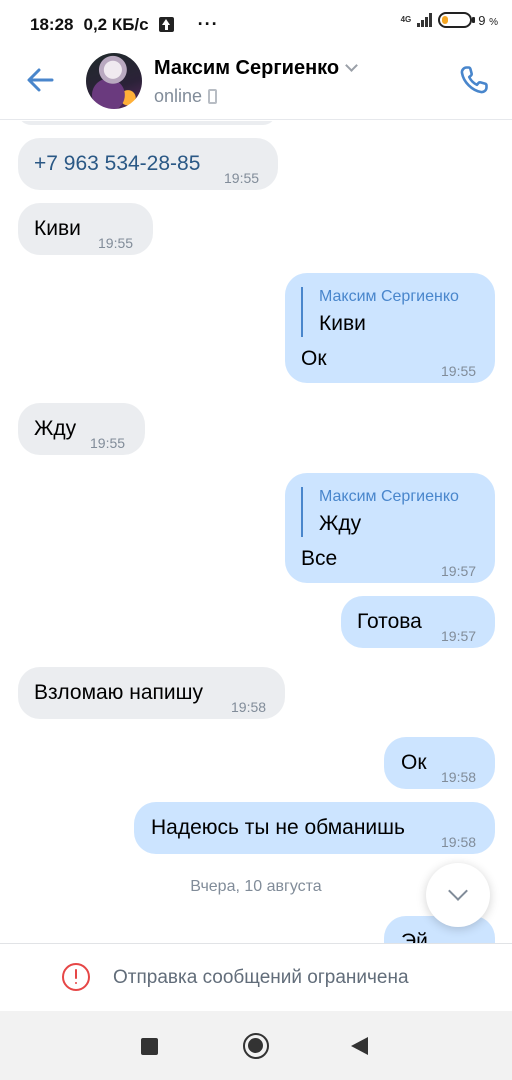  Describe the element at coordinates (278, 827) in the screenshot. I see `message-text: Надеюсь ты не обманишь` at that location.